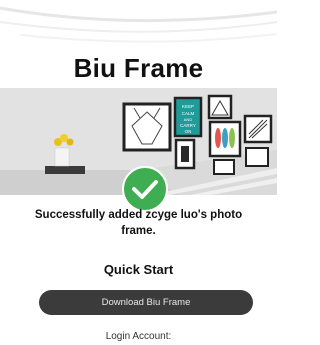  What do you see at coordinates (188, 106) in the screenshot?
I see `poster-line-1: KEEP` at bounding box center [188, 106].